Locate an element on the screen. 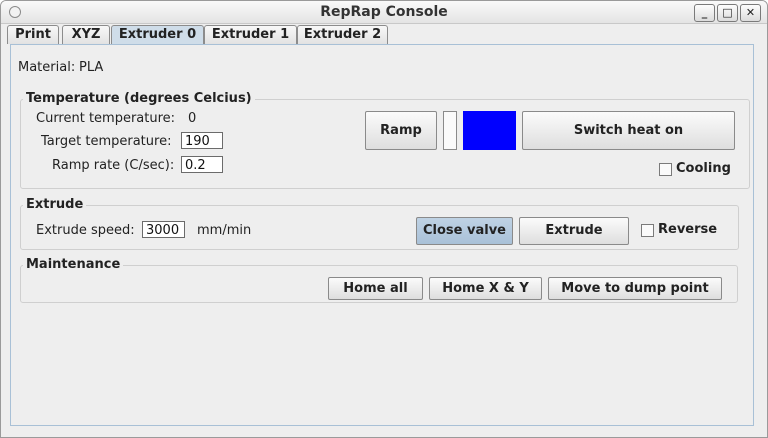 The height and width of the screenshot is (438, 768). title-bar: RepRap Console _ □ ✕ is located at coordinates (384, 12).